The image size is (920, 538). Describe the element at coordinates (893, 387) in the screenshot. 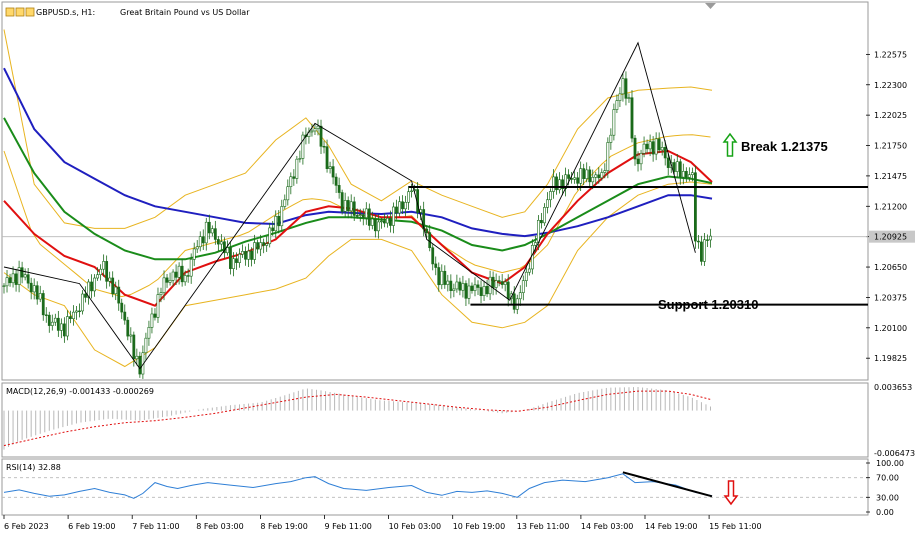

I see `macd-axis-top: 0.003653` at that location.